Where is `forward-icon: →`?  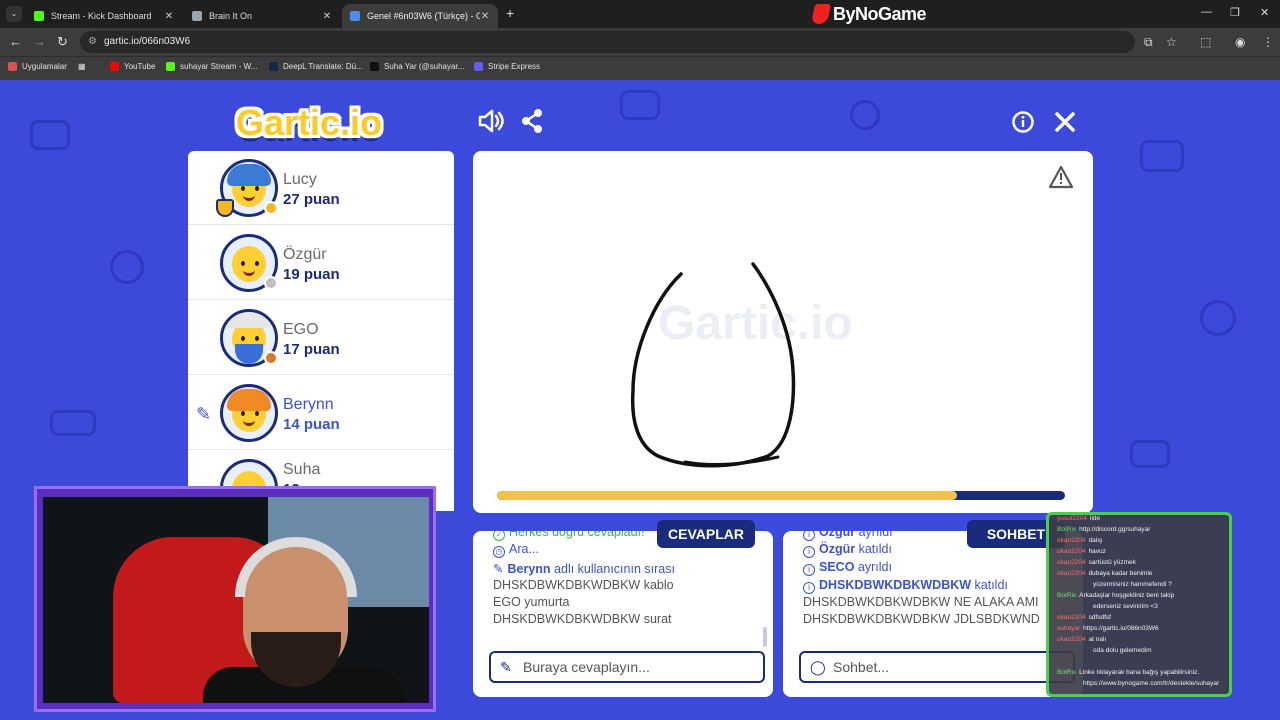 forward-icon: → is located at coordinates (39, 41).